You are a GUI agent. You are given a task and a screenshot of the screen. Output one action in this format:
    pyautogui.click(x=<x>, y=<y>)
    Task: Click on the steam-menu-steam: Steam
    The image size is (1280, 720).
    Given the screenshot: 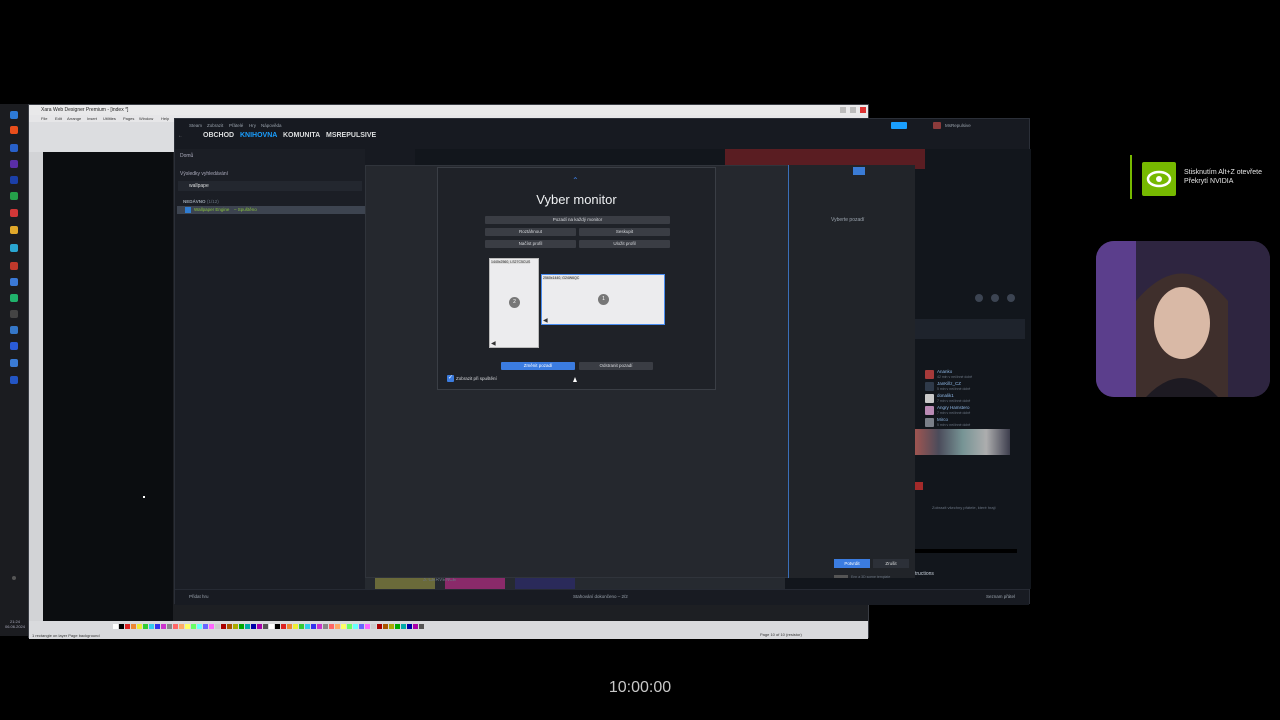 What is the action you would take?
    pyautogui.click(x=195, y=125)
    